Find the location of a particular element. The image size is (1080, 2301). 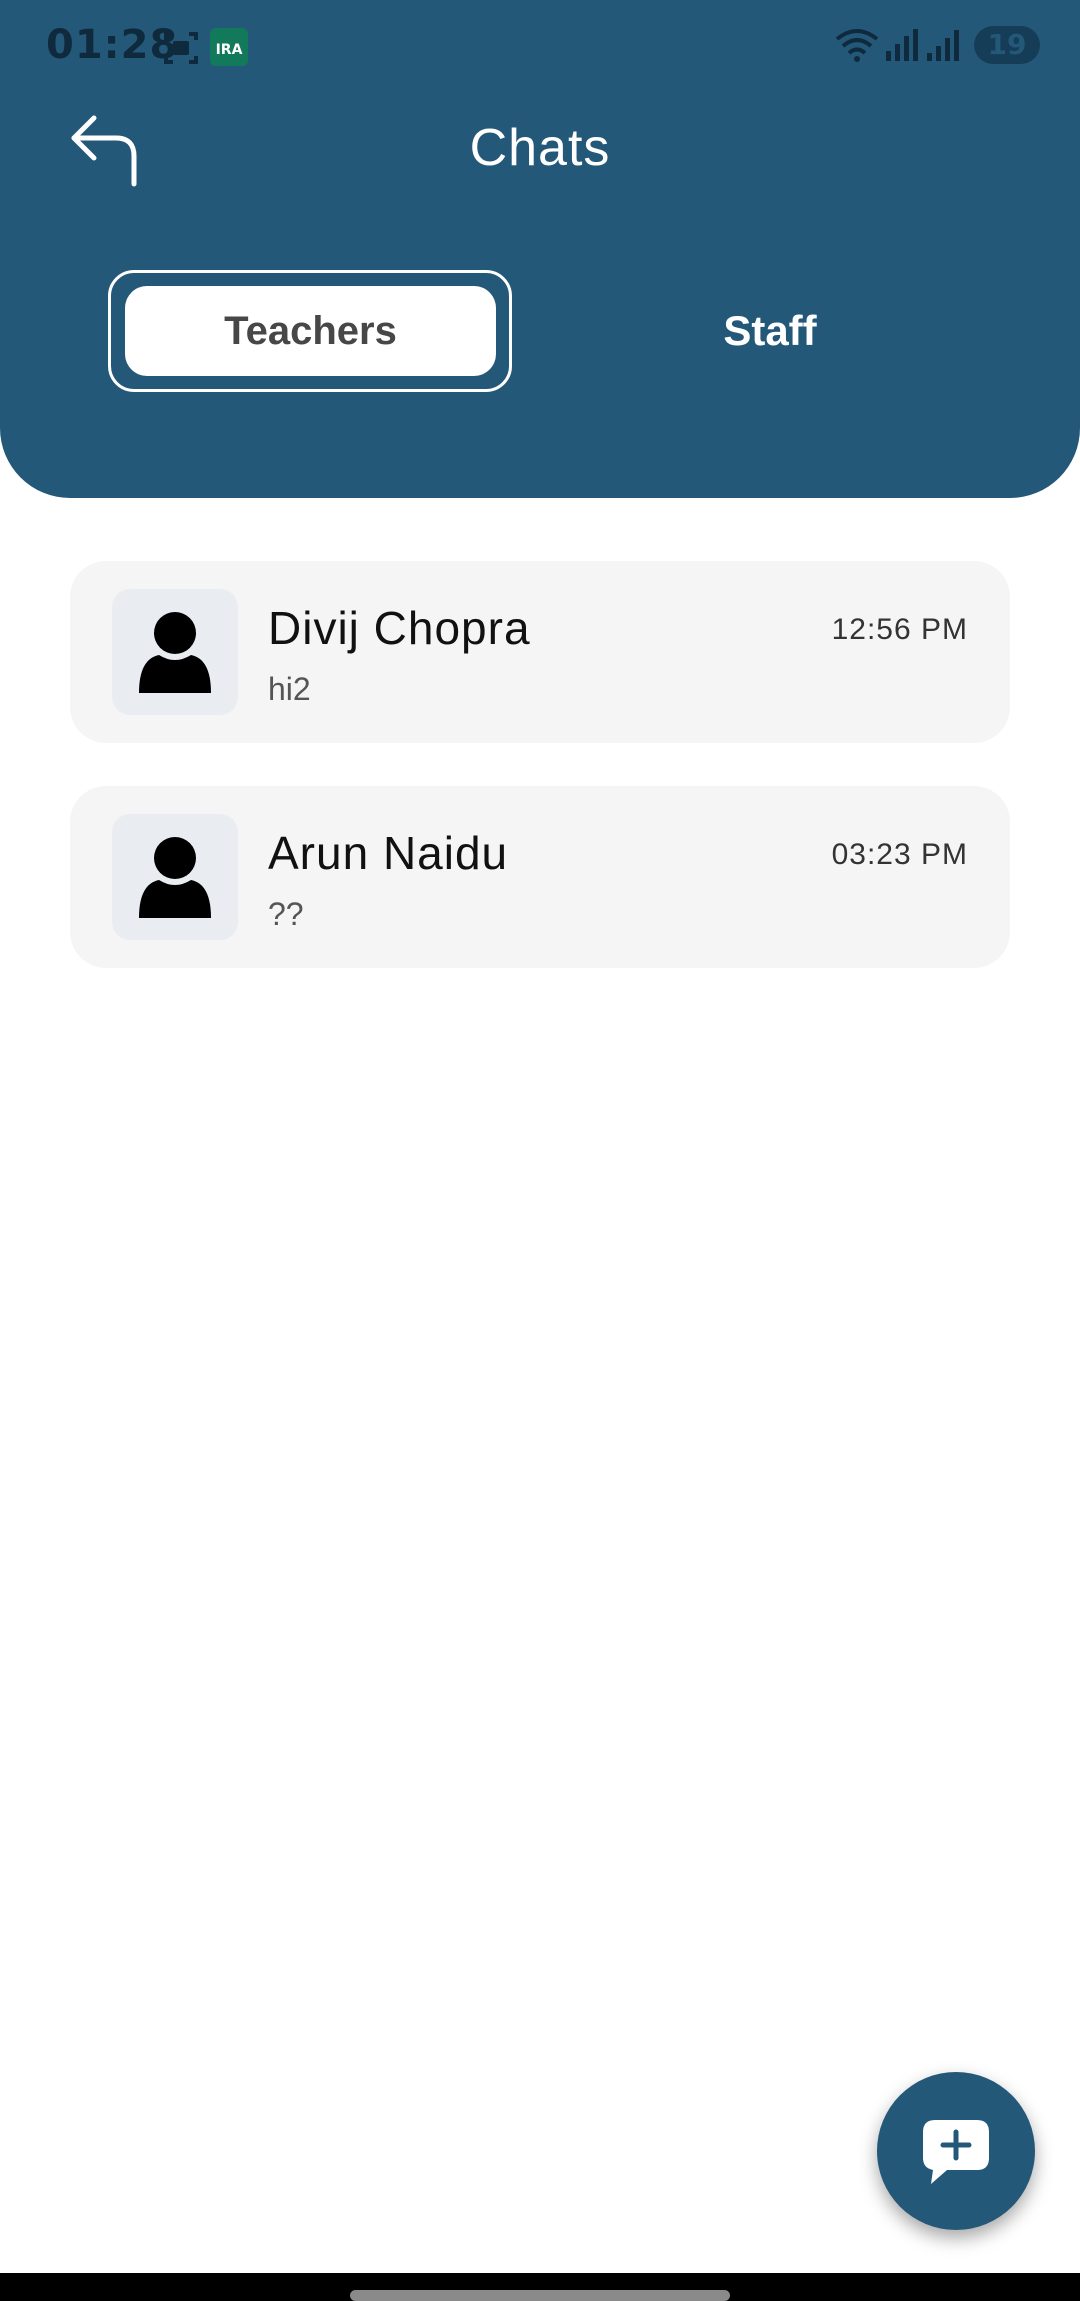

message-time: 12:56 PM is located at coordinates (899, 629).